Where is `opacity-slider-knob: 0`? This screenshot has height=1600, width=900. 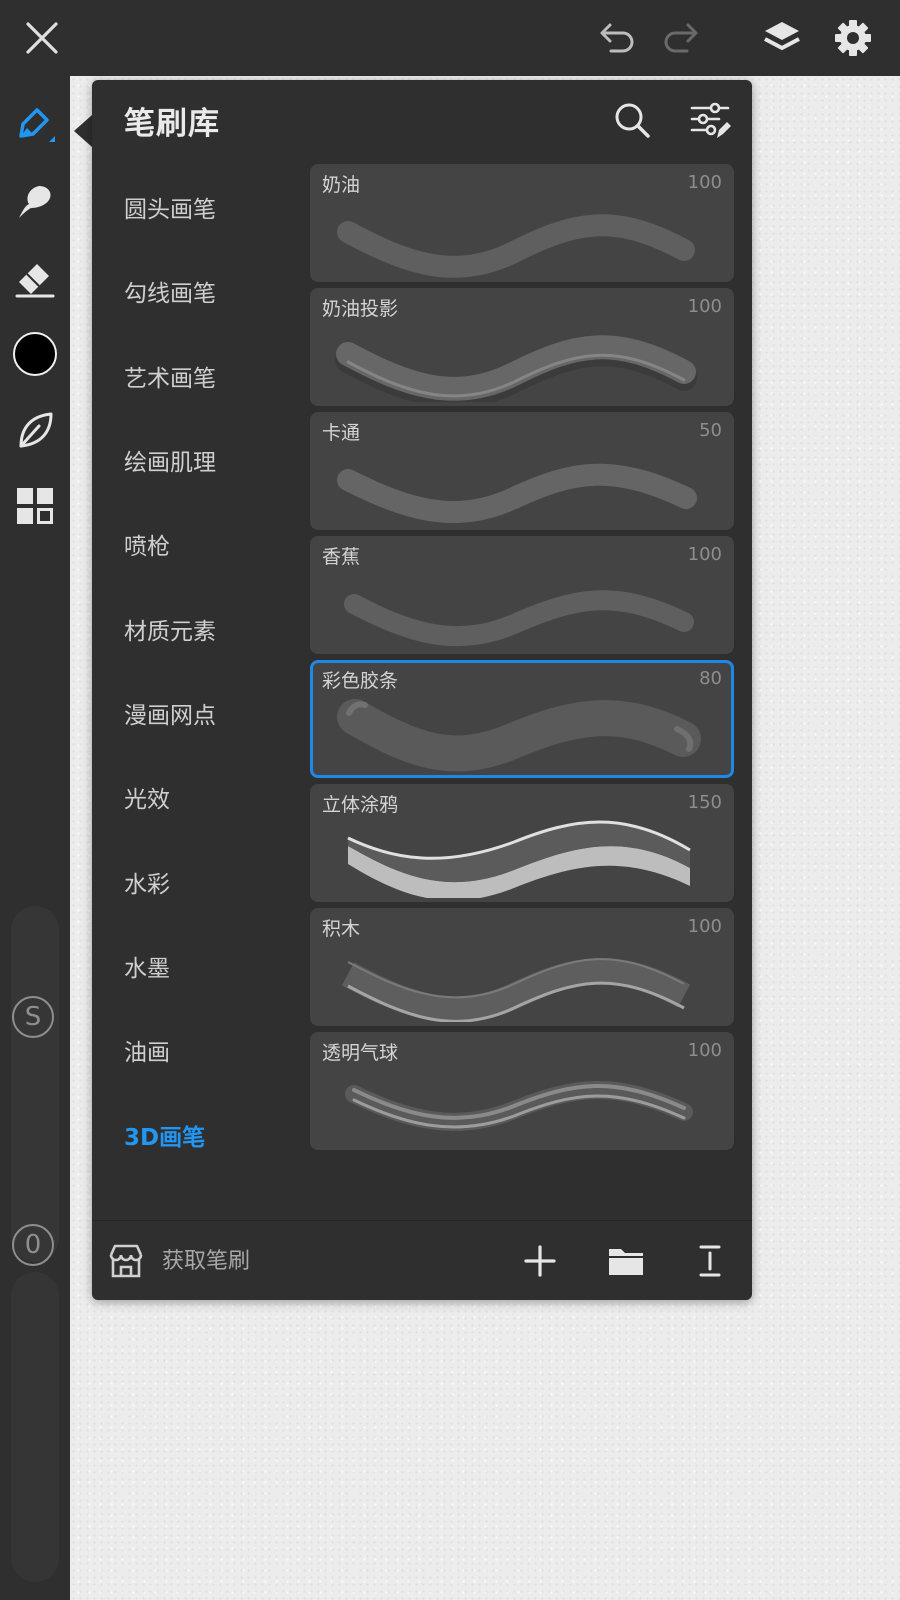 opacity-slider-knob: 0 is located at coordinates (33, 1245).